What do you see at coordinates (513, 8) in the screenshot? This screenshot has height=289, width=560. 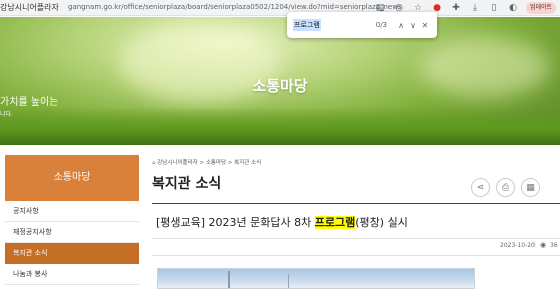 I see `avatar: ◐` at bounding box center [513, 8].